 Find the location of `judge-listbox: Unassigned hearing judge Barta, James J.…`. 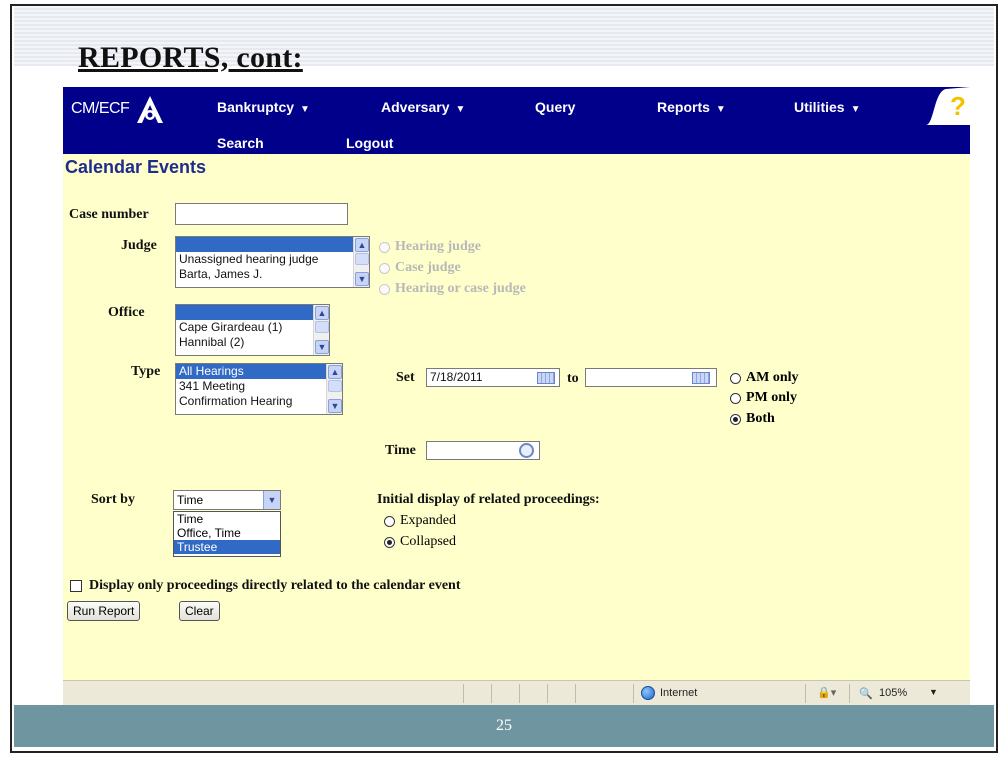

judge-listbox: Unassigned hearing judge Barta, James J.… is located at coordinates (272, 262).